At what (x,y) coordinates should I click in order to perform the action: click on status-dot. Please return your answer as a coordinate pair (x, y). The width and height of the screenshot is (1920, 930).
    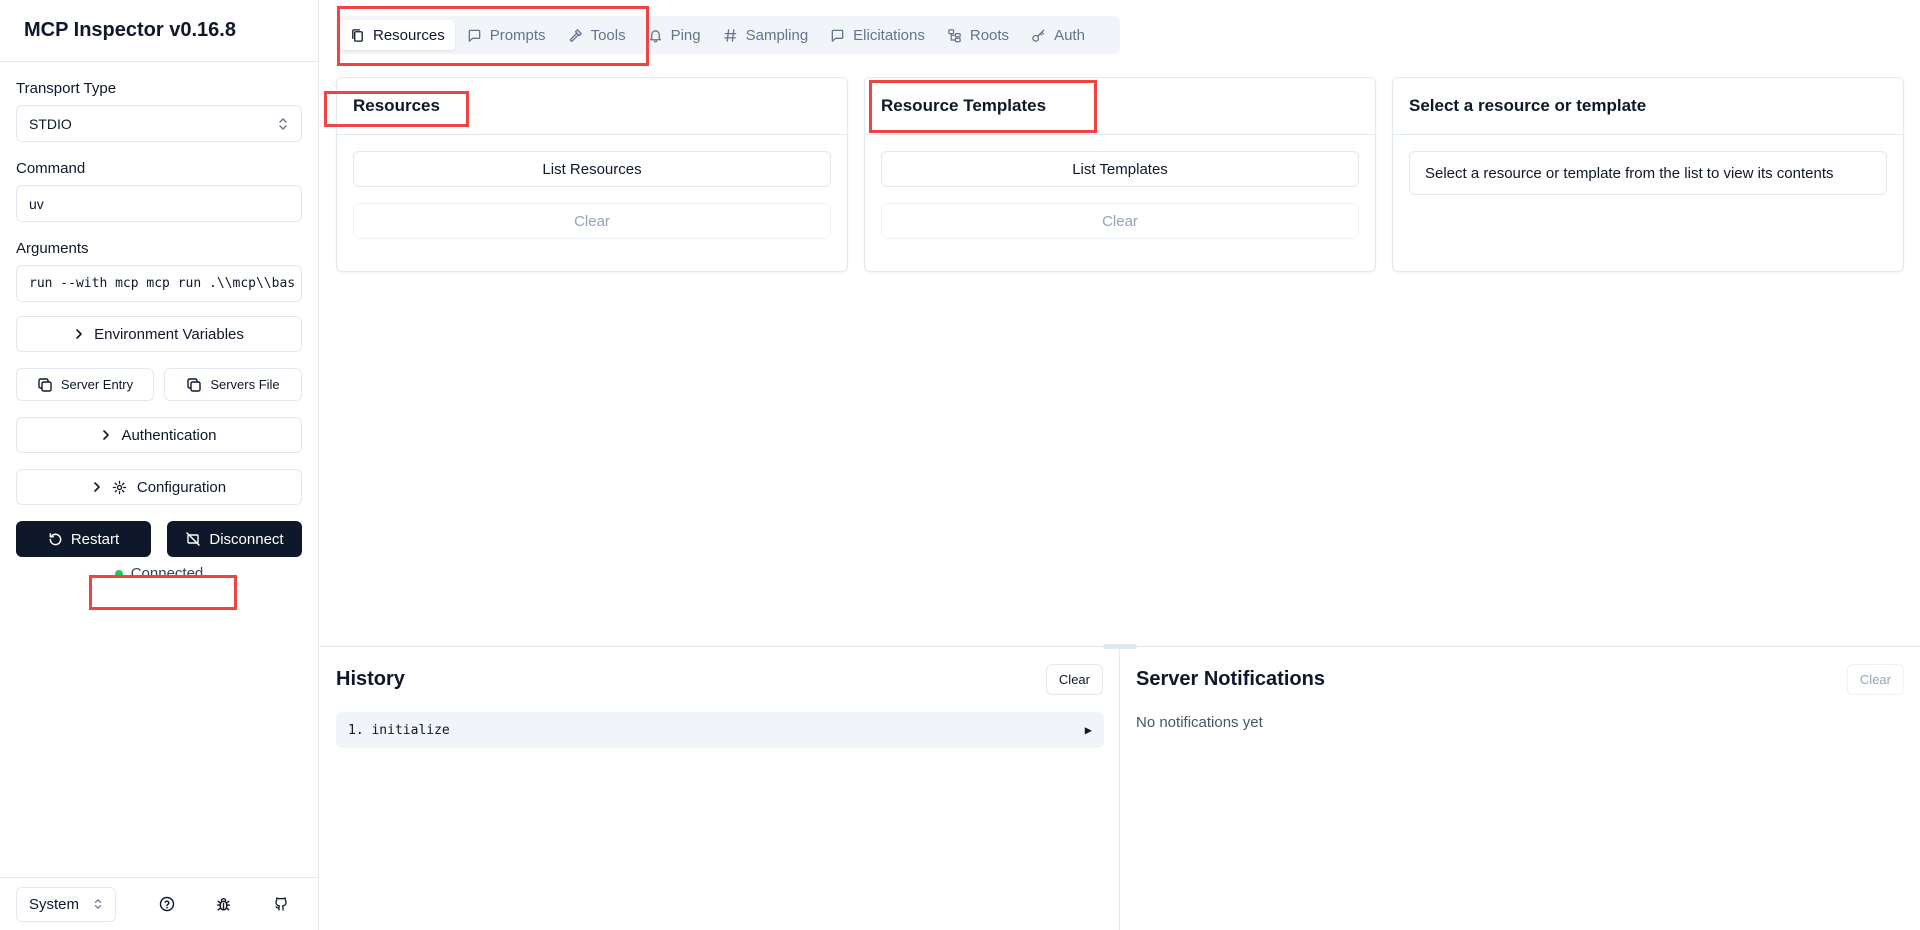
    Looking at the image, I should click on (118, 573).